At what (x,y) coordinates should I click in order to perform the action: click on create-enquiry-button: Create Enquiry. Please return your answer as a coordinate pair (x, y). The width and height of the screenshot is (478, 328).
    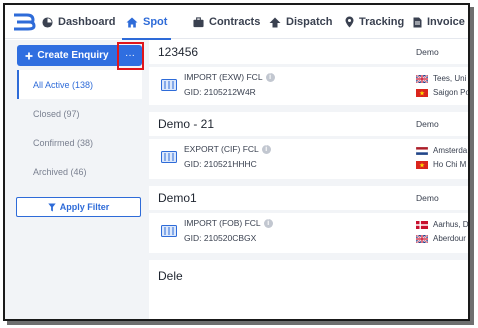
    Looking at the image, I should click on (67, 55).